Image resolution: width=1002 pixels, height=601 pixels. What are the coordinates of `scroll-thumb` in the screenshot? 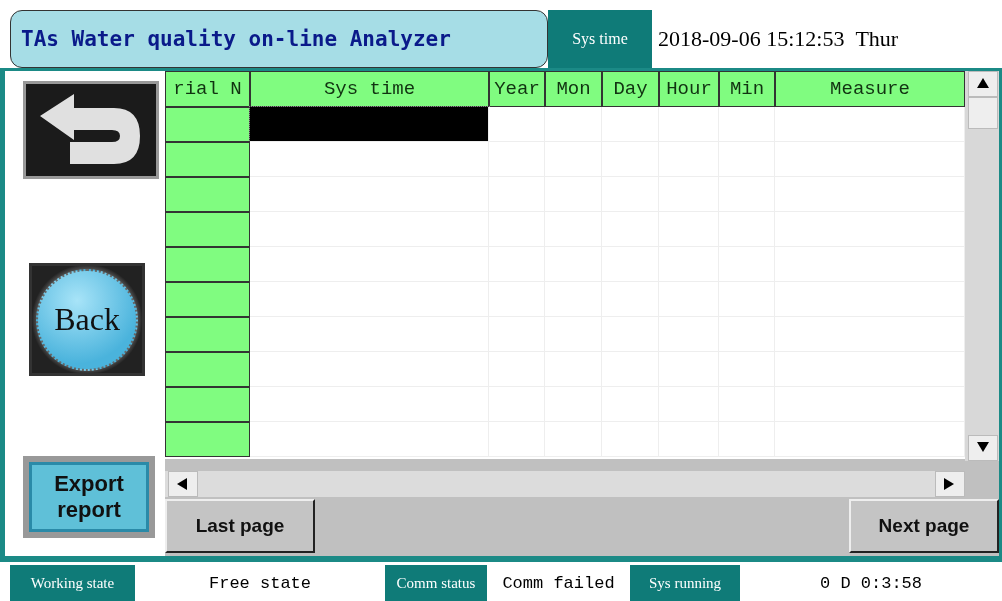 It's located at (983, 113).